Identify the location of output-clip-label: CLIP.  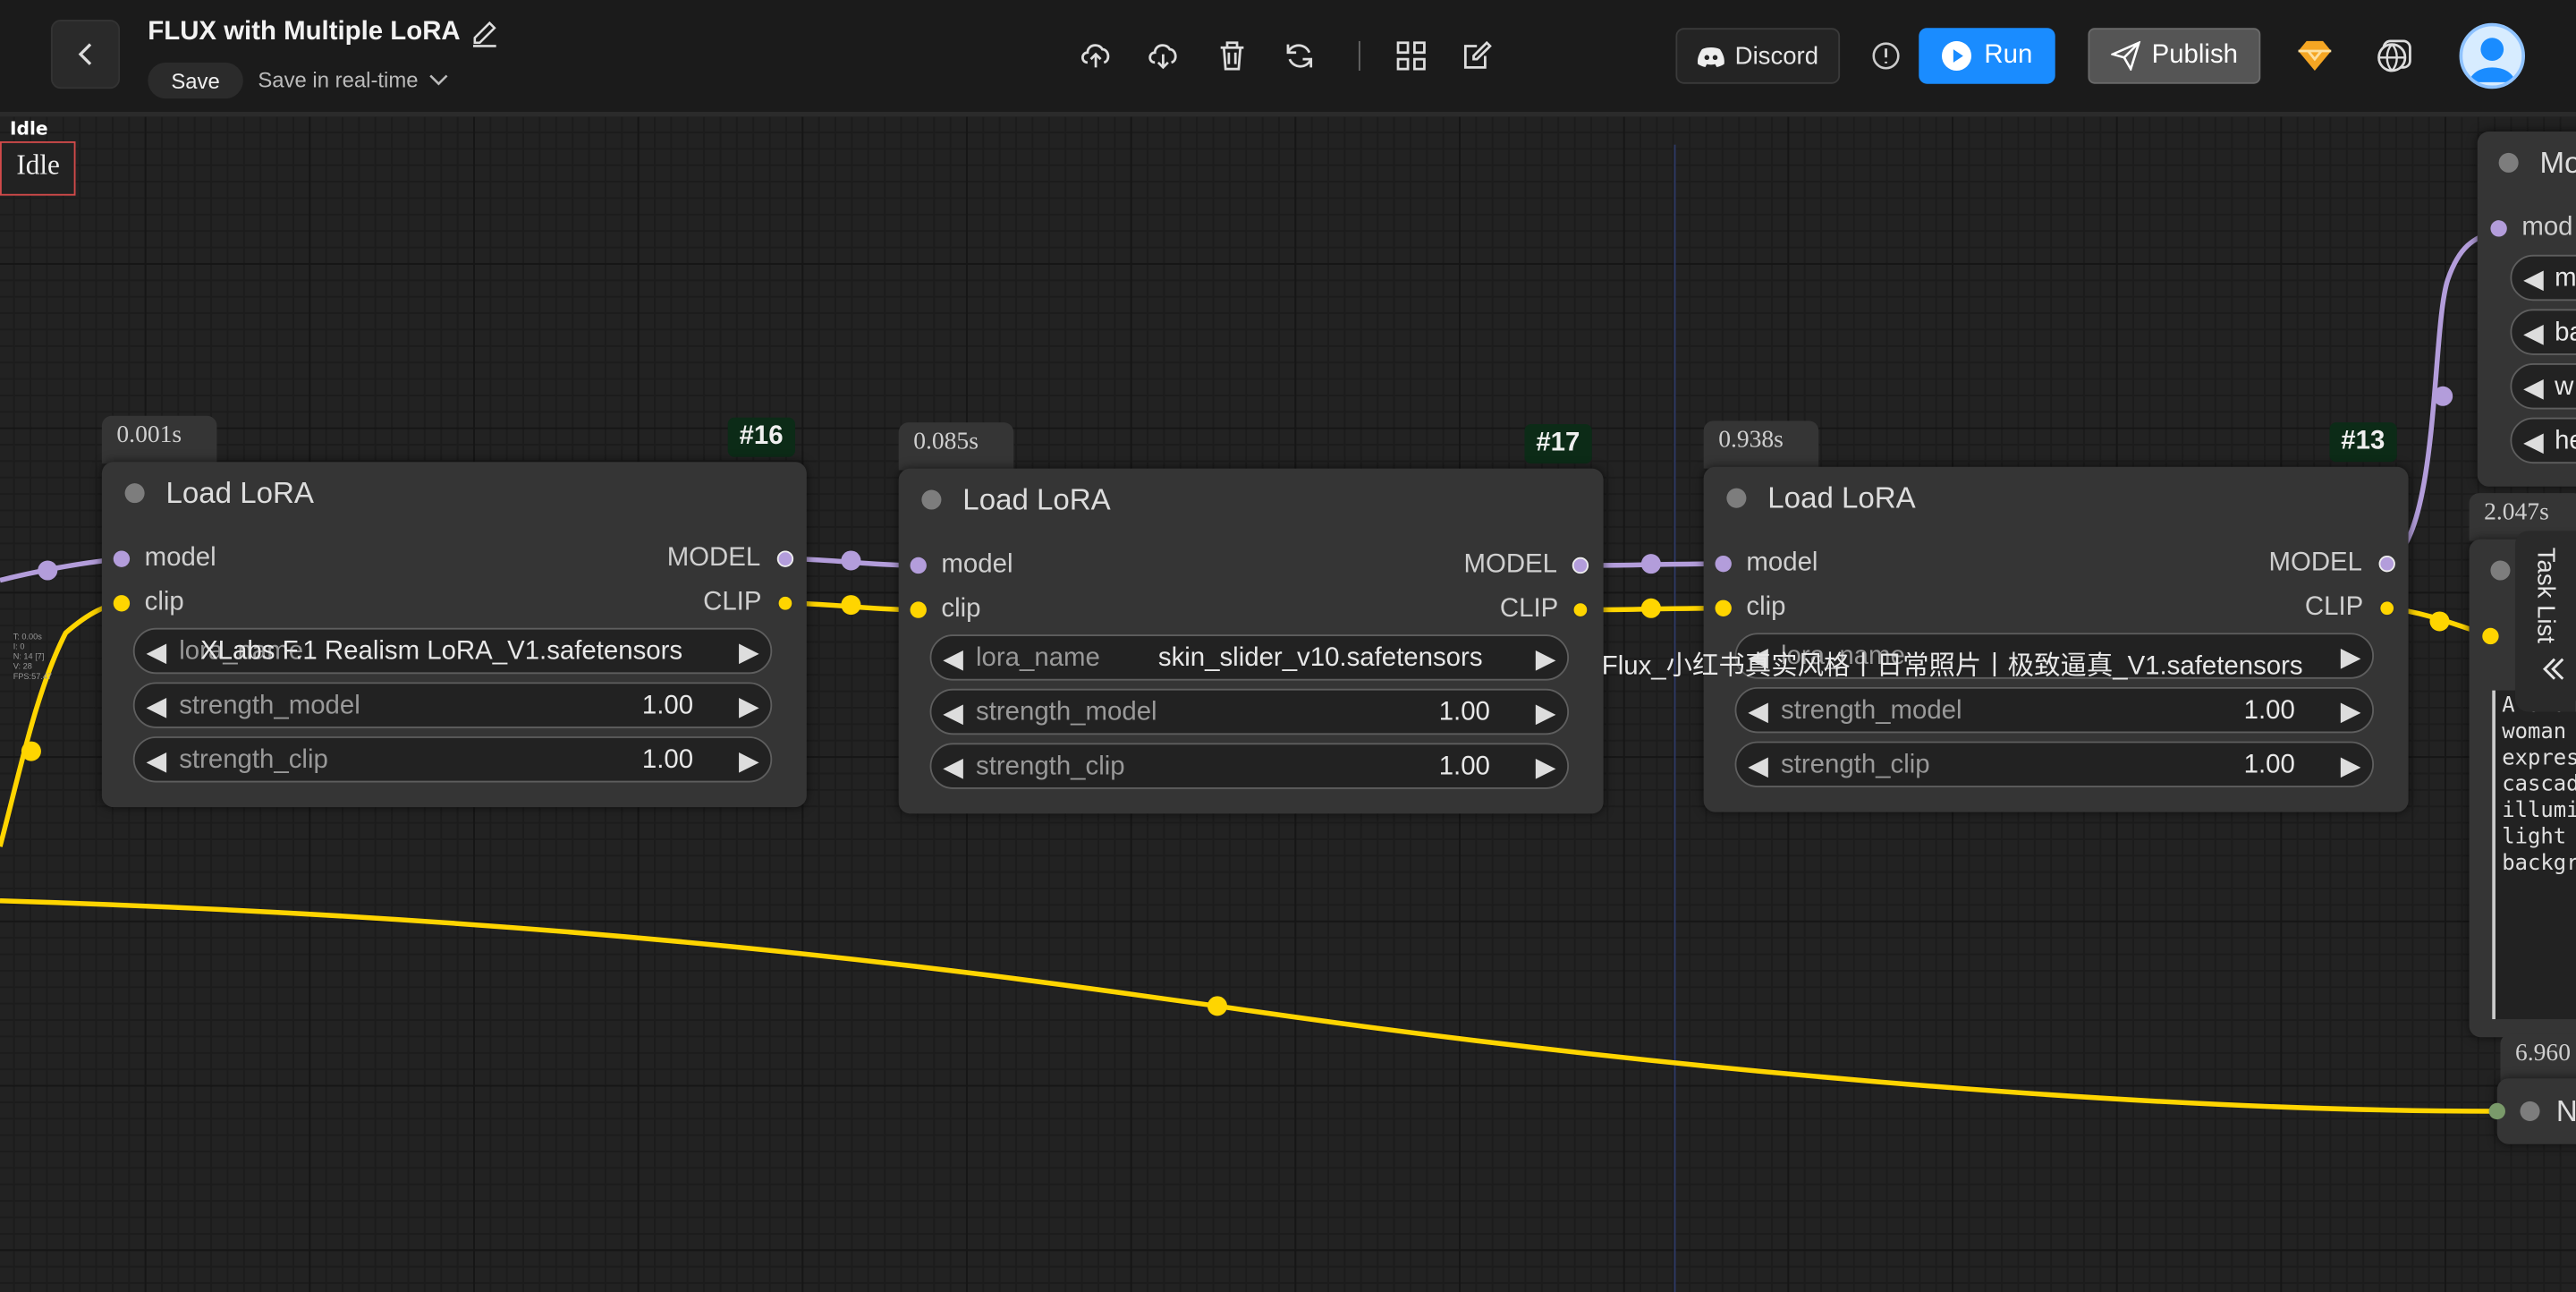
(1529, 609).